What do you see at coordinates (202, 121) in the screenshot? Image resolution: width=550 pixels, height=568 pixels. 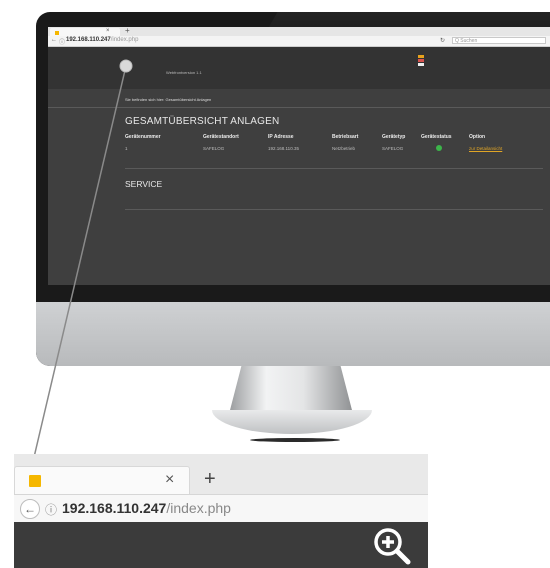 I see `section-title: GESAMTÜBERSICHT ANLAGEN` at bounding box center [202, 121].